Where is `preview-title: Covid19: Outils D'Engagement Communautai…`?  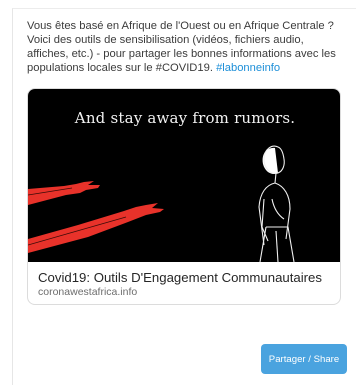
preview-title: Covid19: Outils D'Engagement Communautai… is located at coordinates (184, 277).